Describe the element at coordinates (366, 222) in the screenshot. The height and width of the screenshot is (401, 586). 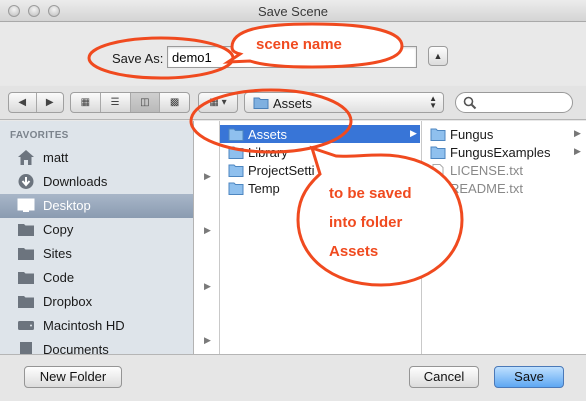
I see `folder-annotation-line2: into folder` at that location.